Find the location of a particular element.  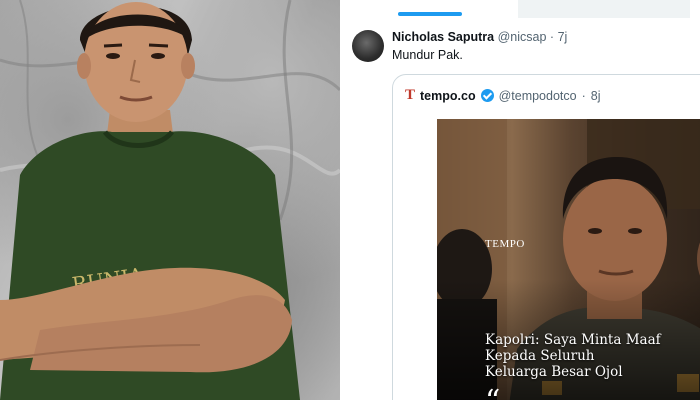

tweet-time: 7j is located at coordinates (563, 37).